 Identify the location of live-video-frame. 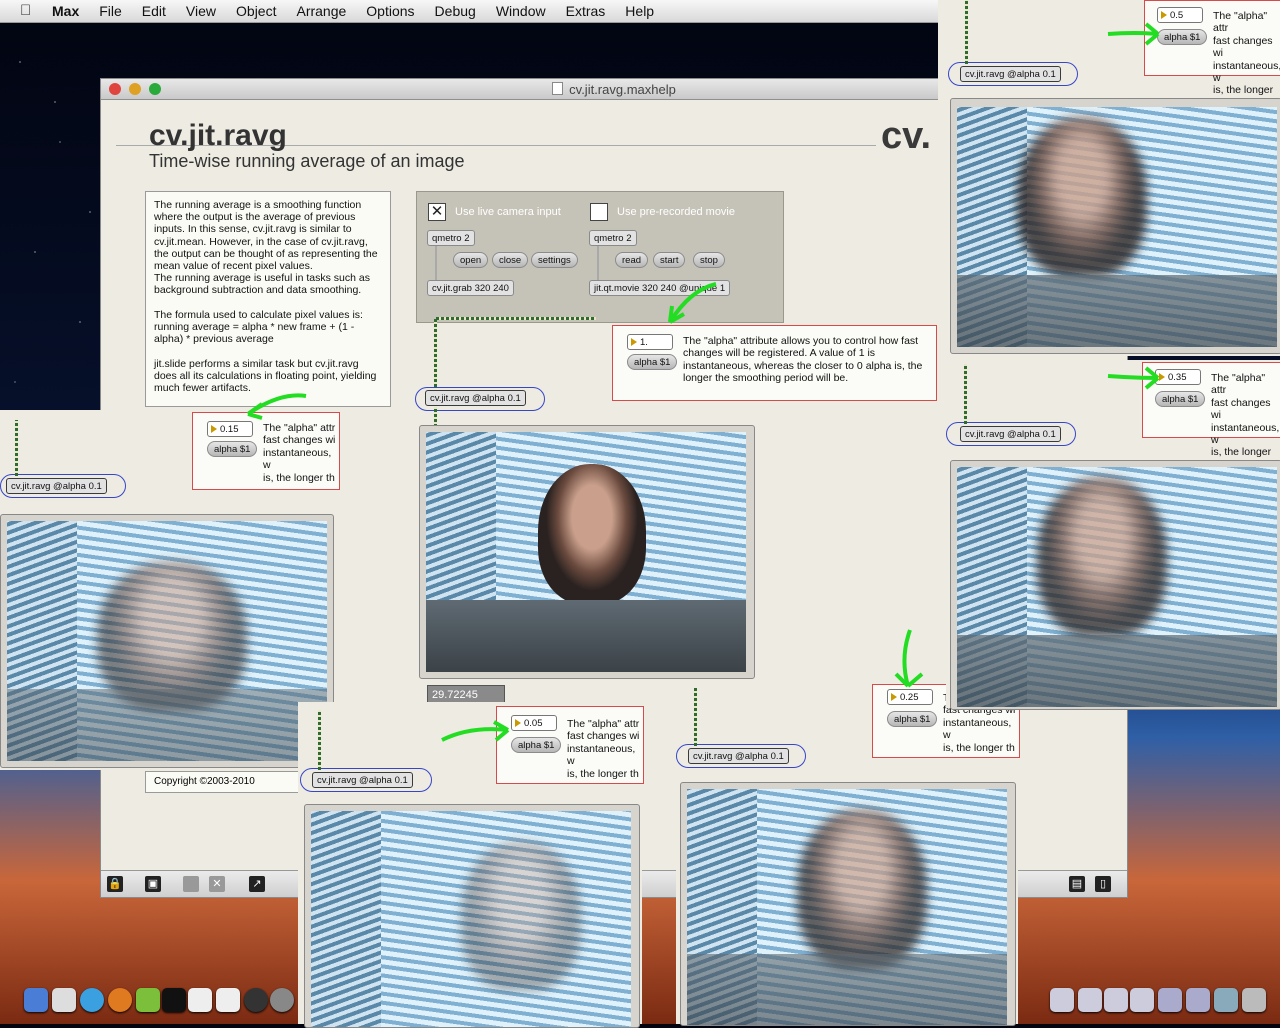
(586, 552).